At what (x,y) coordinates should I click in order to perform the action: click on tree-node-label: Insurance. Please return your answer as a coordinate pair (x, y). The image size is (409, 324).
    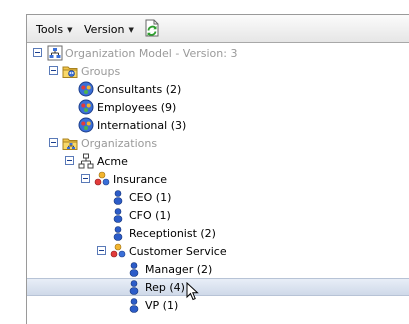
    Looking at the image, I should click on (140, 179).